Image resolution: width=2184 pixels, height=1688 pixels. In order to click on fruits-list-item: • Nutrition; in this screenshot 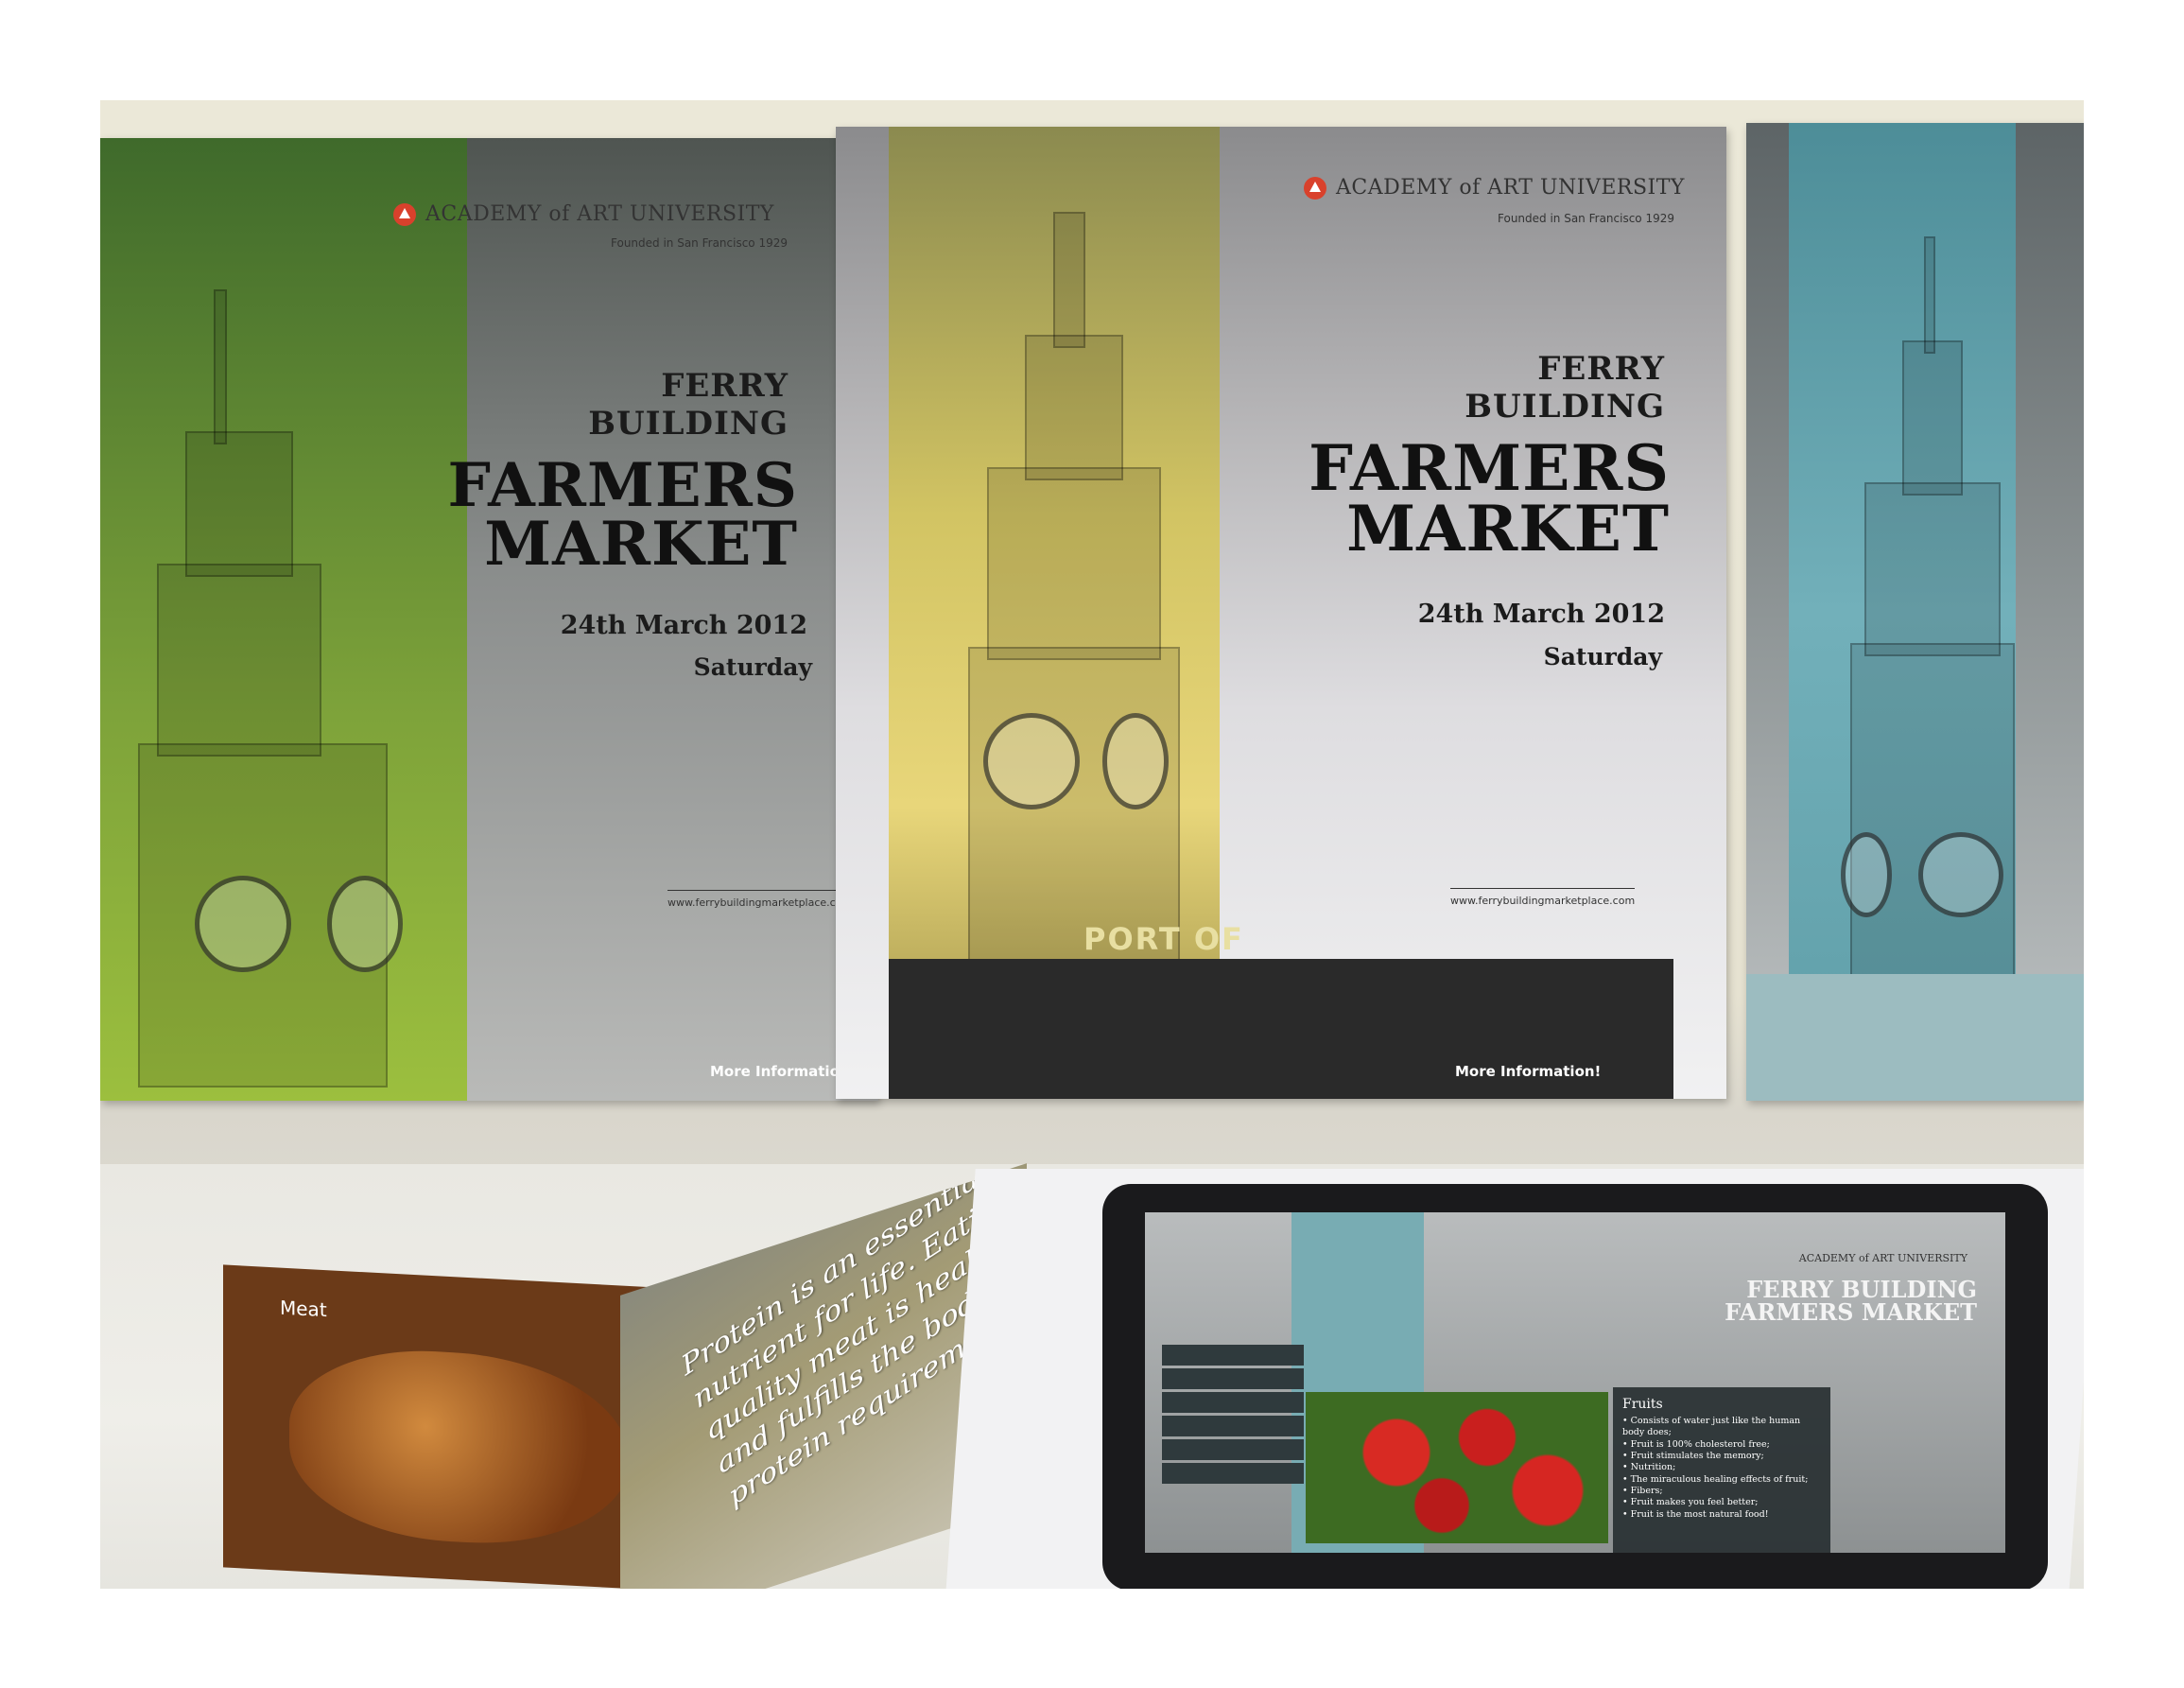, I will do `click(1649, 1467)`.